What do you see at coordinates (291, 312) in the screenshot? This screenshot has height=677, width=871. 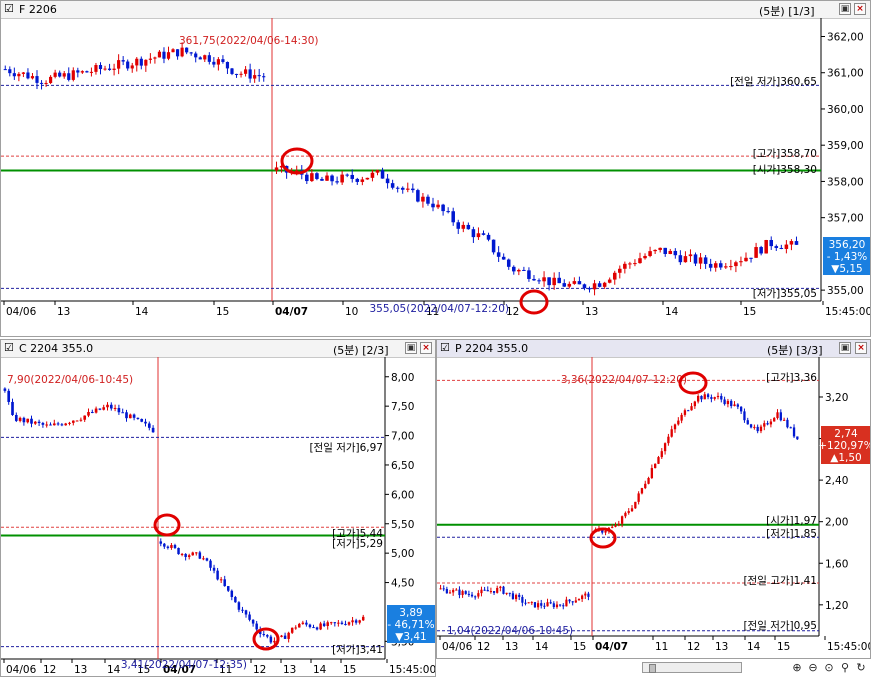 I see `x-tick-label: 04/07` at bounding box center [291, 312].